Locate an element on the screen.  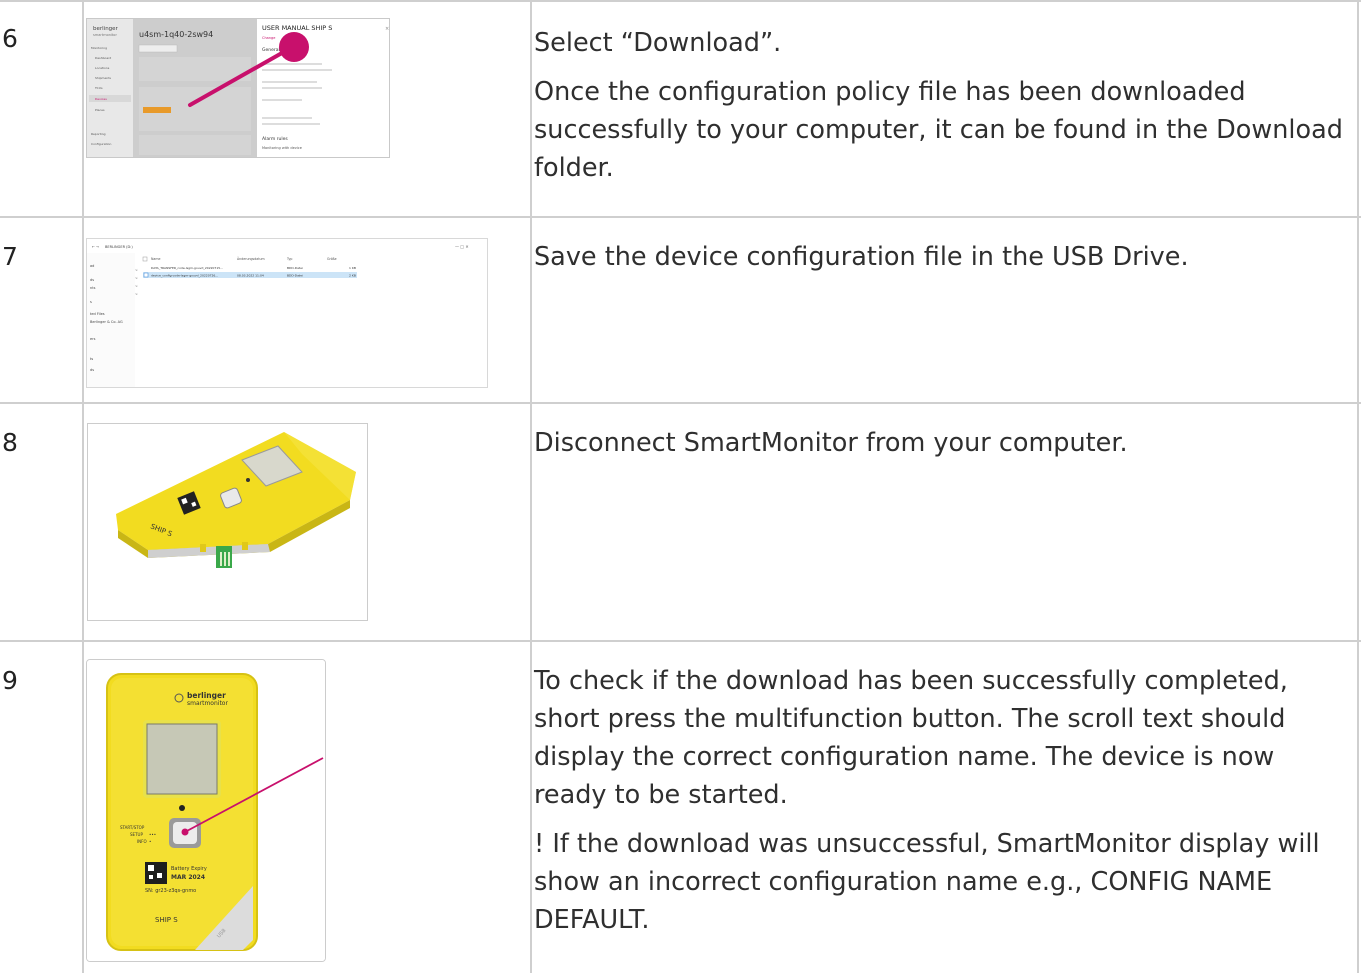
step-number: 8 is located at coordinates (10, 442).